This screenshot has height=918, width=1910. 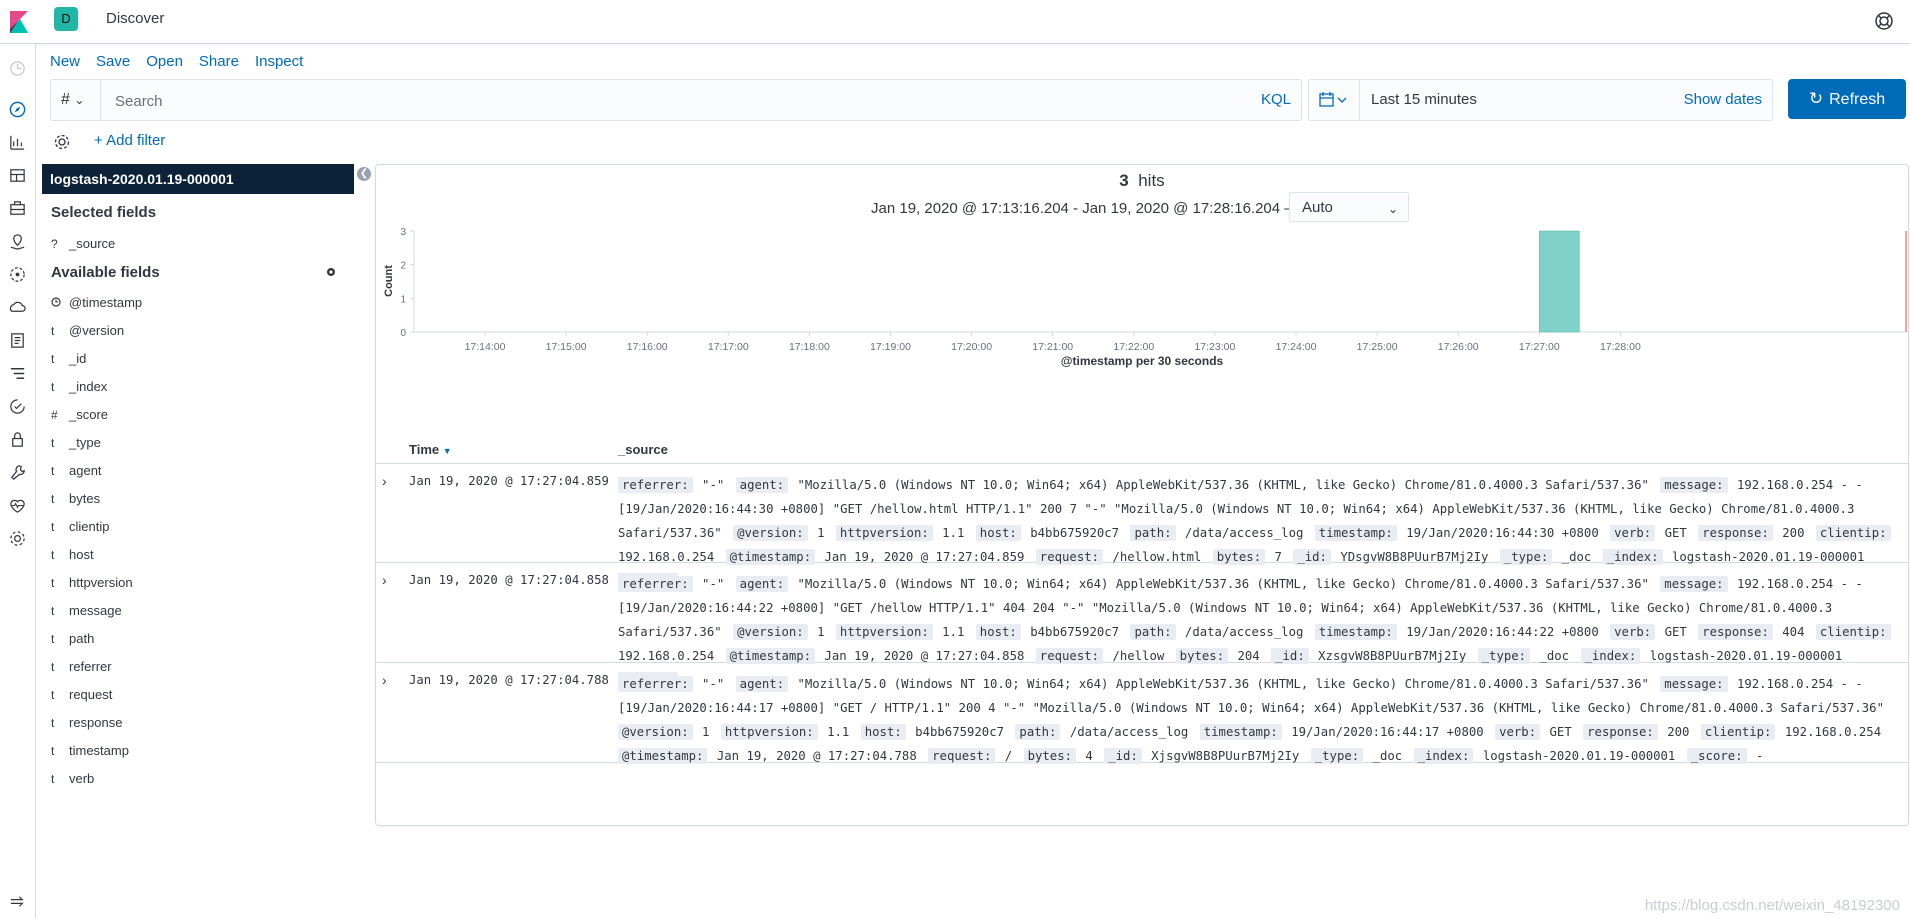 What do you see at coordinates (17, 901) in the screenshot?
I see `collapse-nav-icon` at bounding box center [17, 901].